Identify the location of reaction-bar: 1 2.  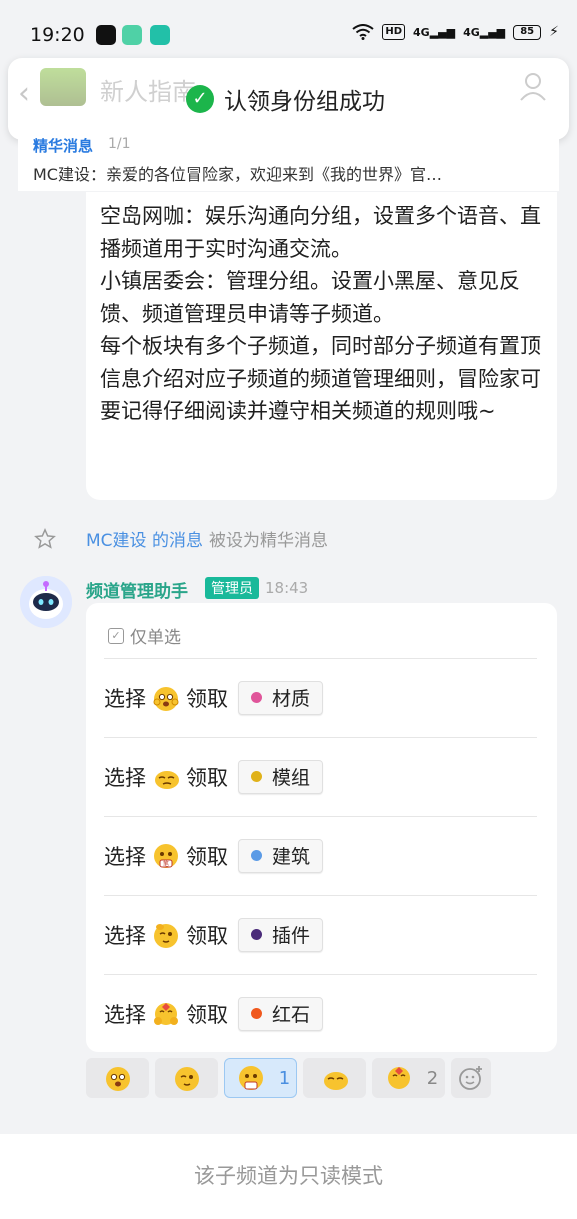
(288, 1078).